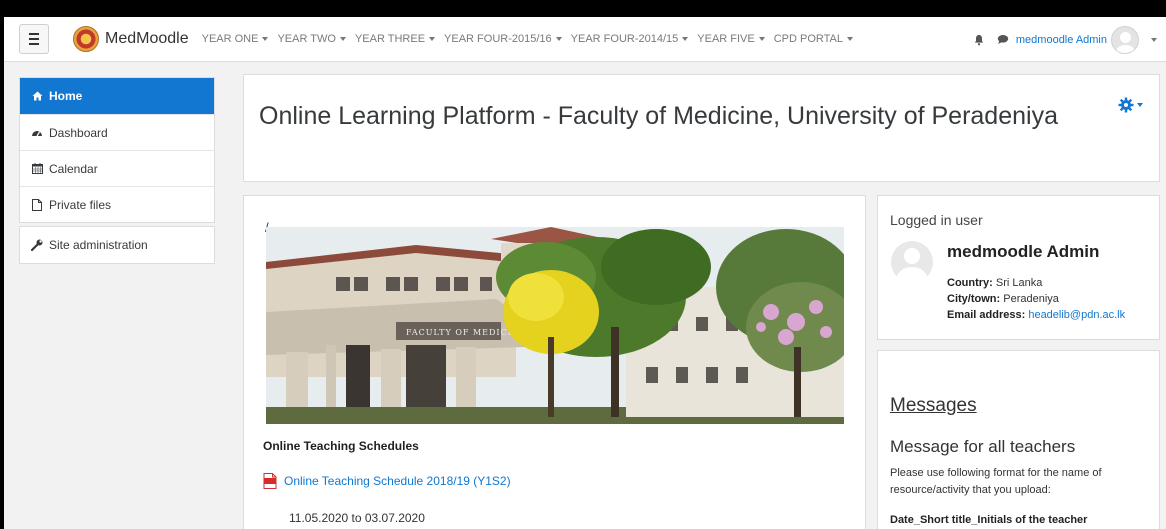 This screenshot has height=529, width=1166. What do you see at coordinates (357, 518) in the screenshot?
I see `schedule-dates: 11.05.2020 to 03.07.2020` at bounding box center [357, 518].